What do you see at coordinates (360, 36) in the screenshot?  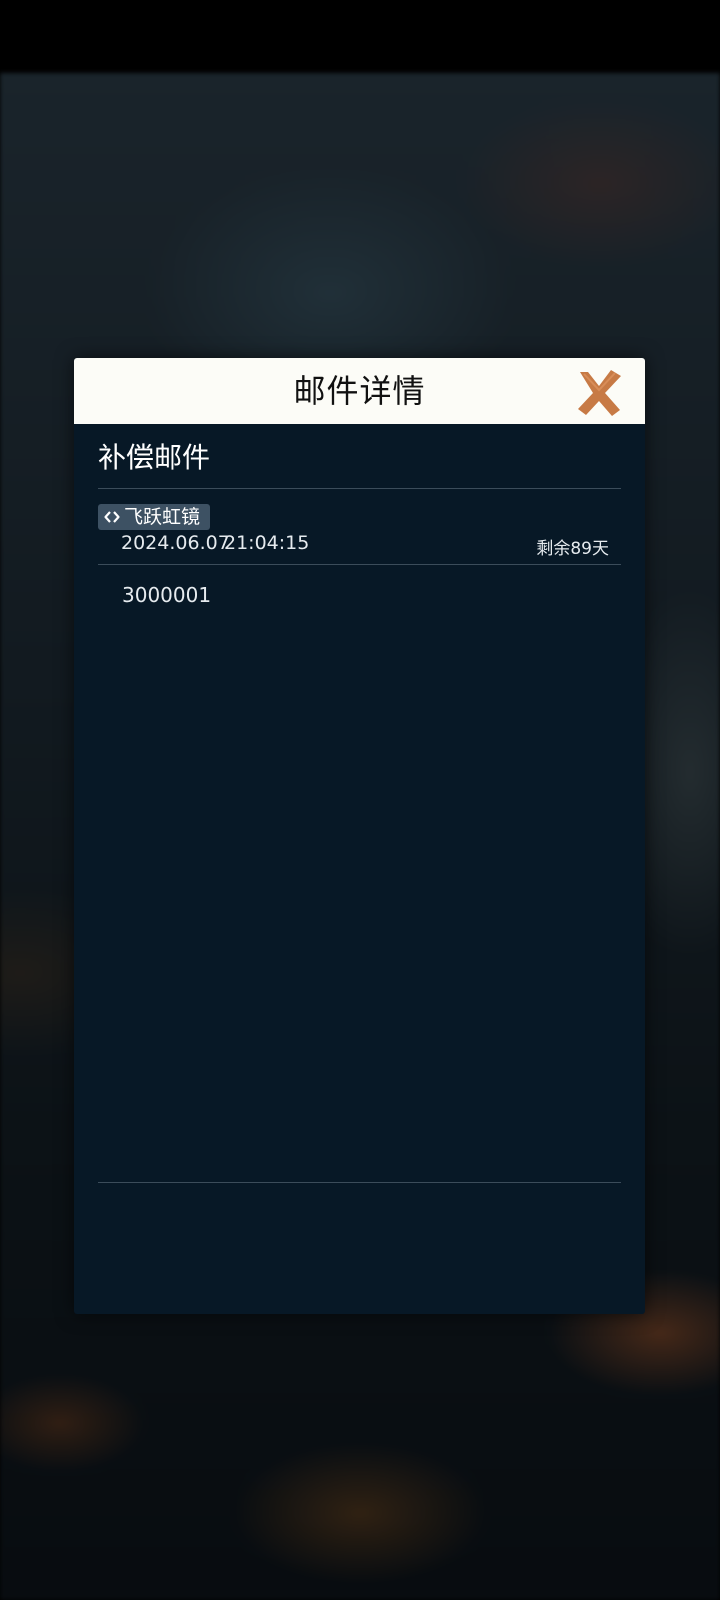 I see `status-bar` at bounding box center [360, 36].